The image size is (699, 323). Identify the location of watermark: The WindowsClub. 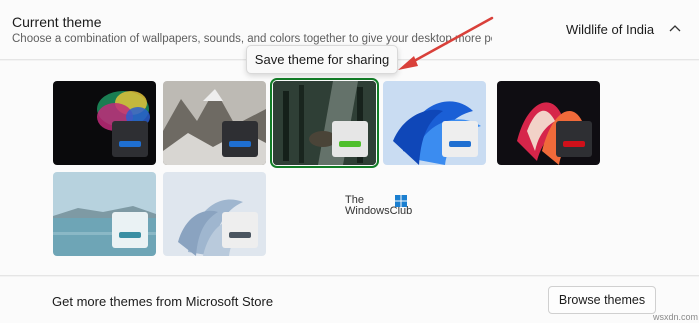
(380, 207).